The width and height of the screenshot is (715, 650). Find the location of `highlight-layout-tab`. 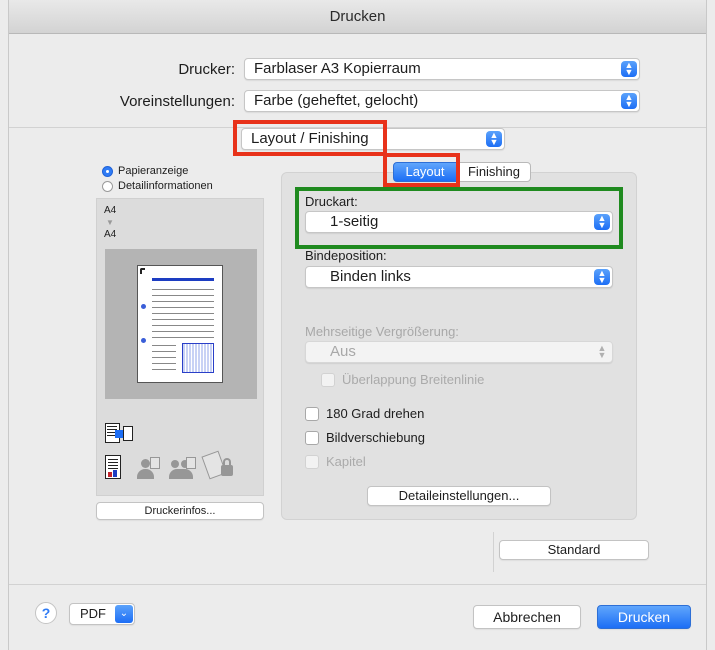

highlight-layout-tab is located at coordinates (421, 170).